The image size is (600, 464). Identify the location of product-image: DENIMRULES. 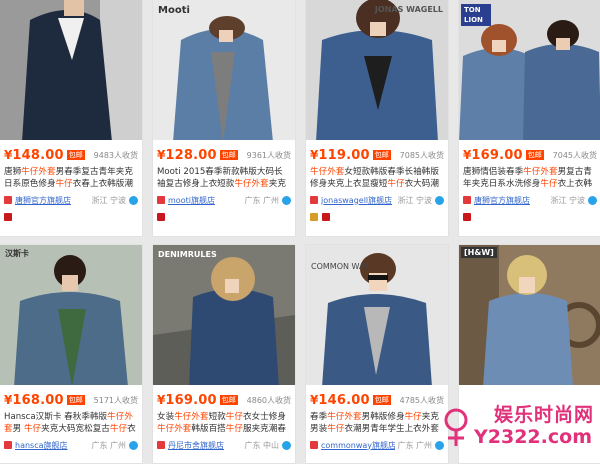
(224, 315).